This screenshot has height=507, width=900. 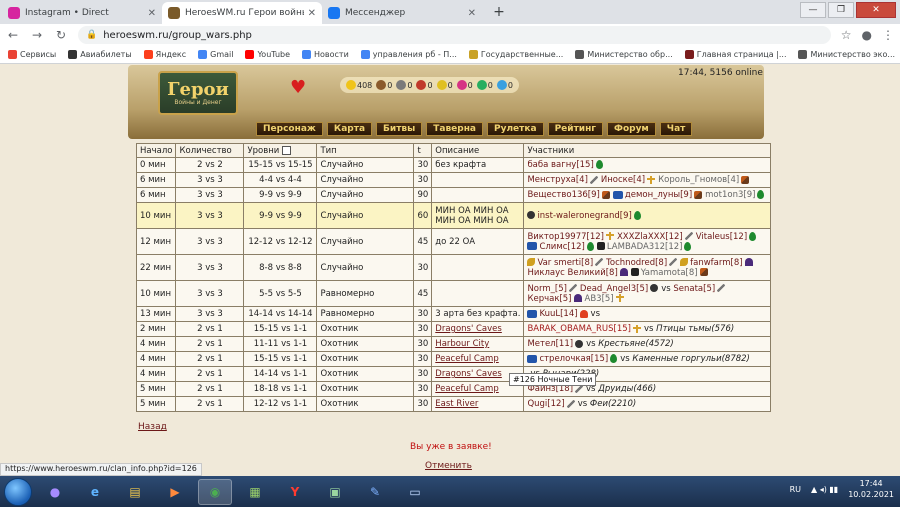 I want to click on participant: BARAK_OBAMA_RUS[15], so click(x=584, y=329).